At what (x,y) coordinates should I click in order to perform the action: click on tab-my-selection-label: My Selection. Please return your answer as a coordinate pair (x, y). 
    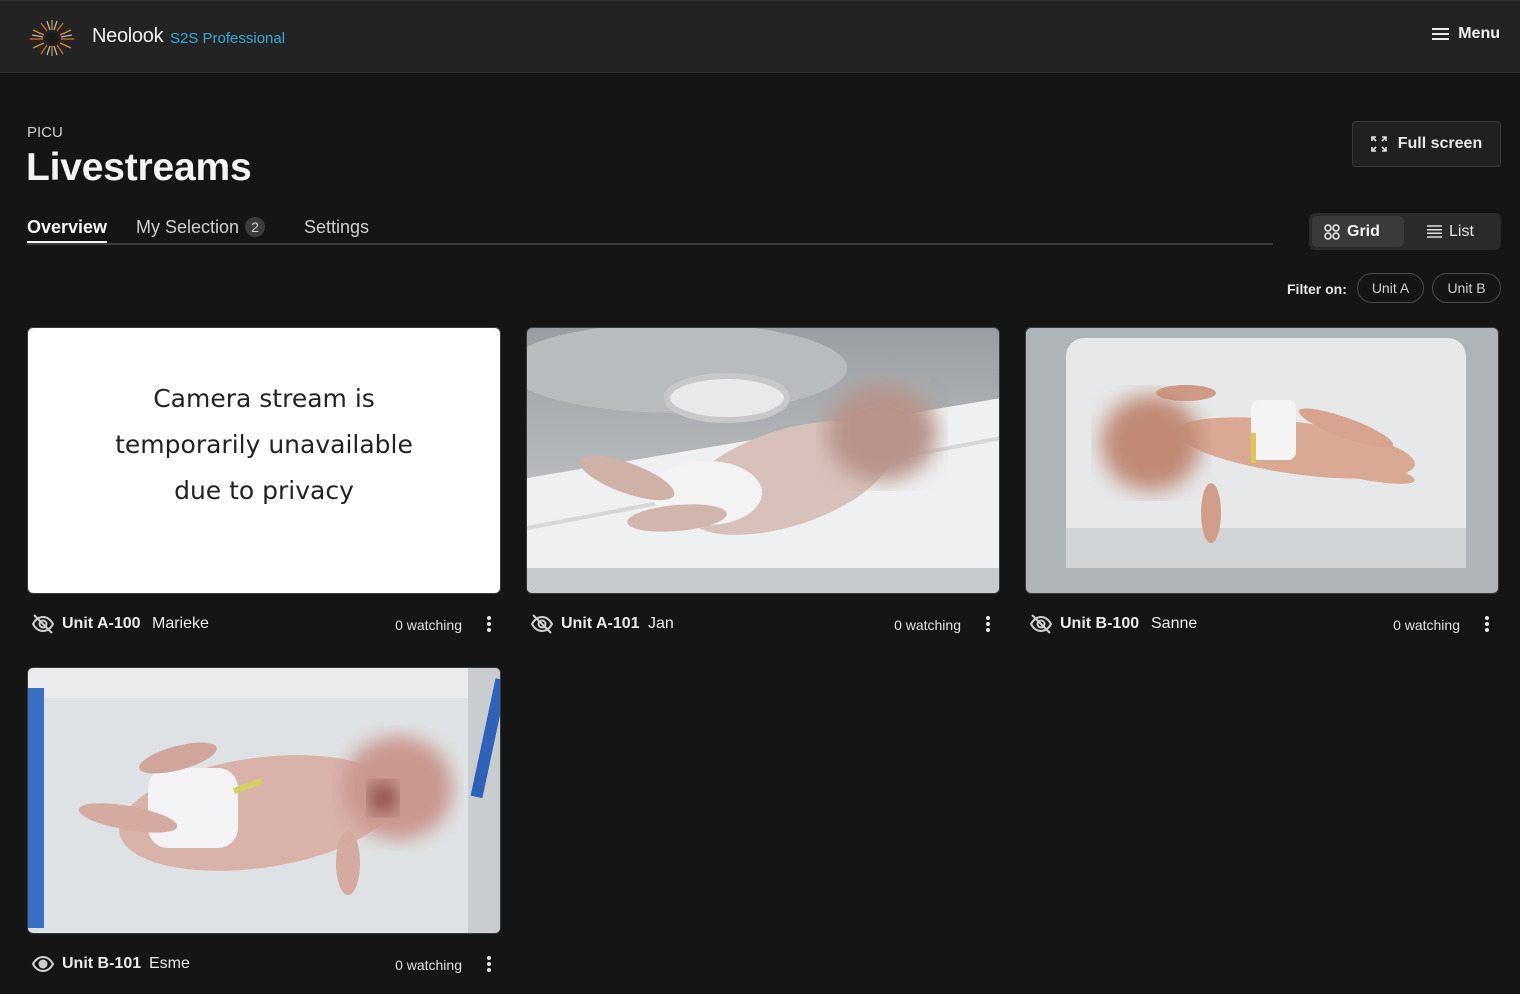
    Looking at the image, I should click on (188, 227).